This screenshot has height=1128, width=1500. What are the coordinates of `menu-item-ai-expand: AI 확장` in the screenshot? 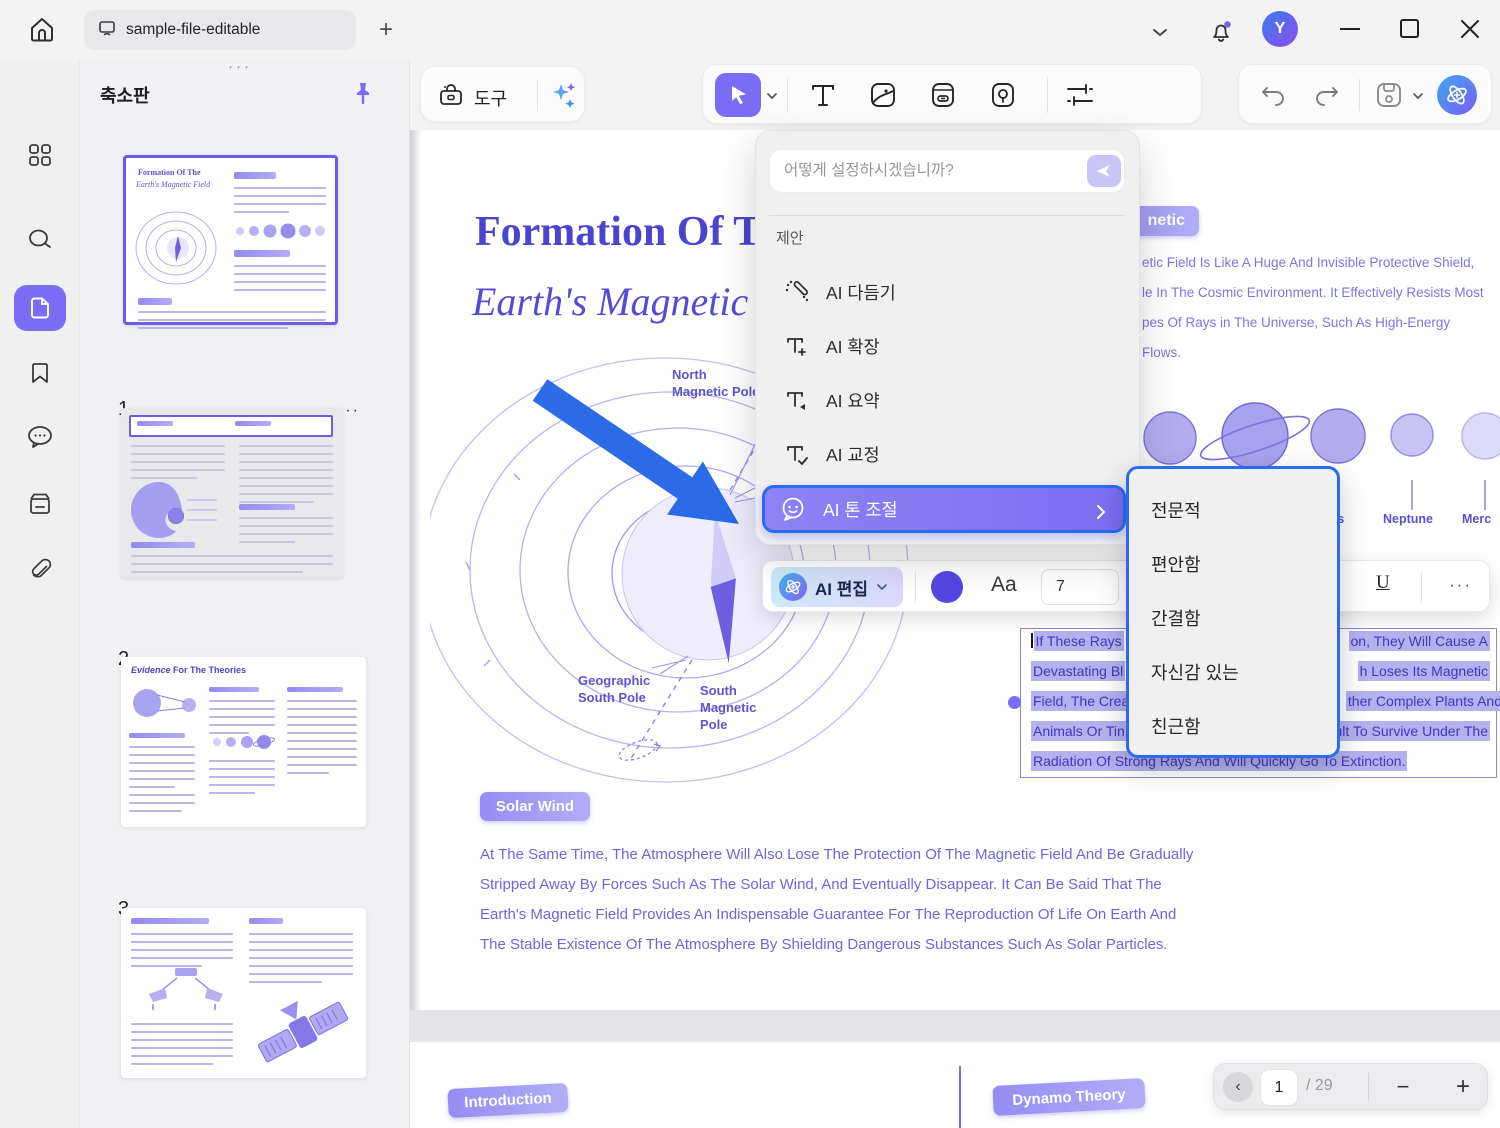 It's located at (948, 346).